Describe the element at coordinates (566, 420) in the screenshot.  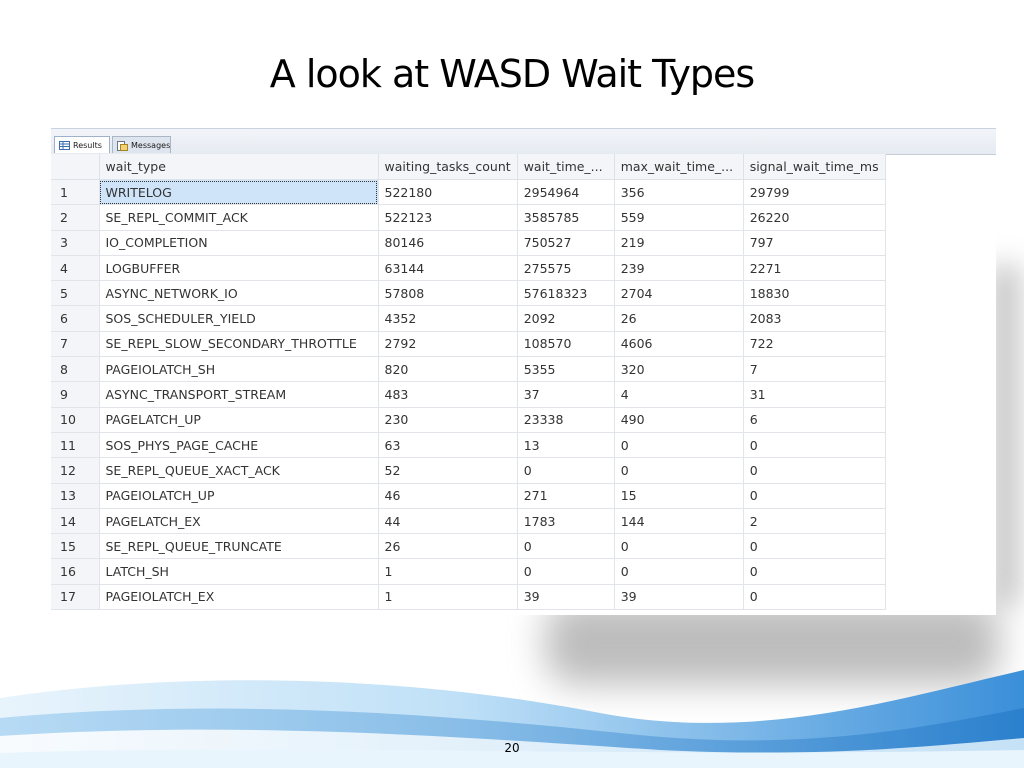
I see `grid-cell: 23338` at that location.